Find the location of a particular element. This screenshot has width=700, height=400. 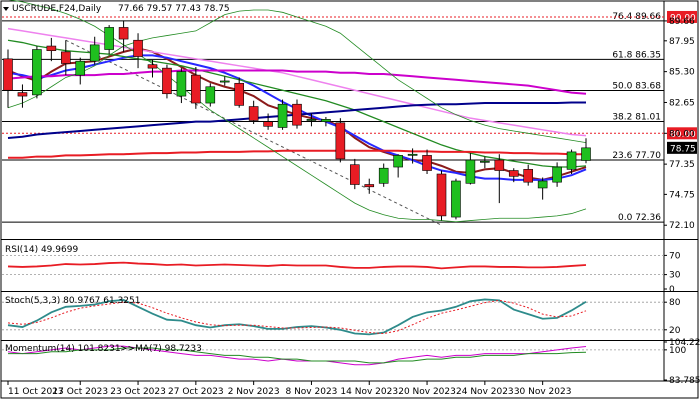

y-axis-label: 80 is located at coordinates (675, 303).